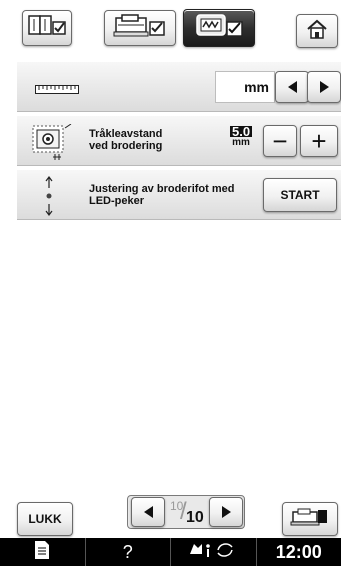 This screenshot has height=566, width=341. I want to click on clock: 12:00, so click(299, 552).